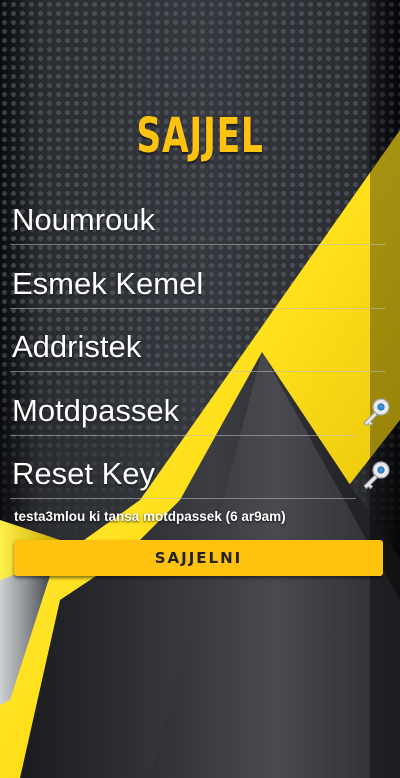 Image resolution: width=400 pixels, height=778 pixels. What do you see at coordinates (198, 347) in the screenshot?
I see `address-field: Addristek` at bounding box center [198, 347].